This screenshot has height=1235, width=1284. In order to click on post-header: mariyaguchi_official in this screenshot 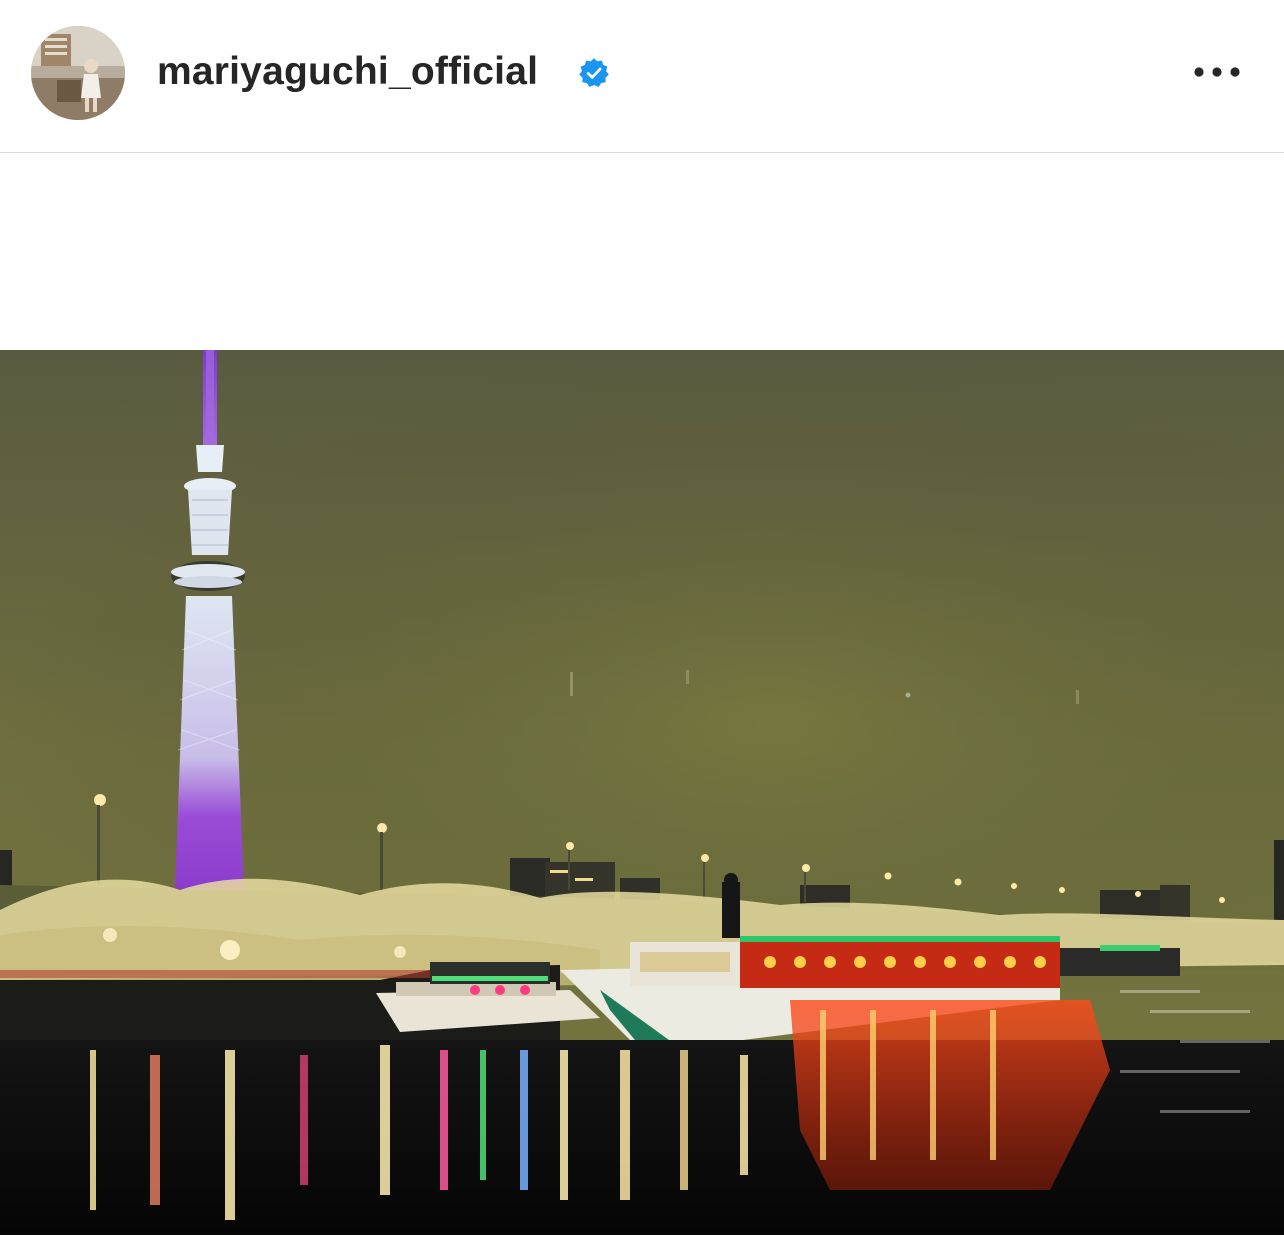, I will do `click(642, 76)`.